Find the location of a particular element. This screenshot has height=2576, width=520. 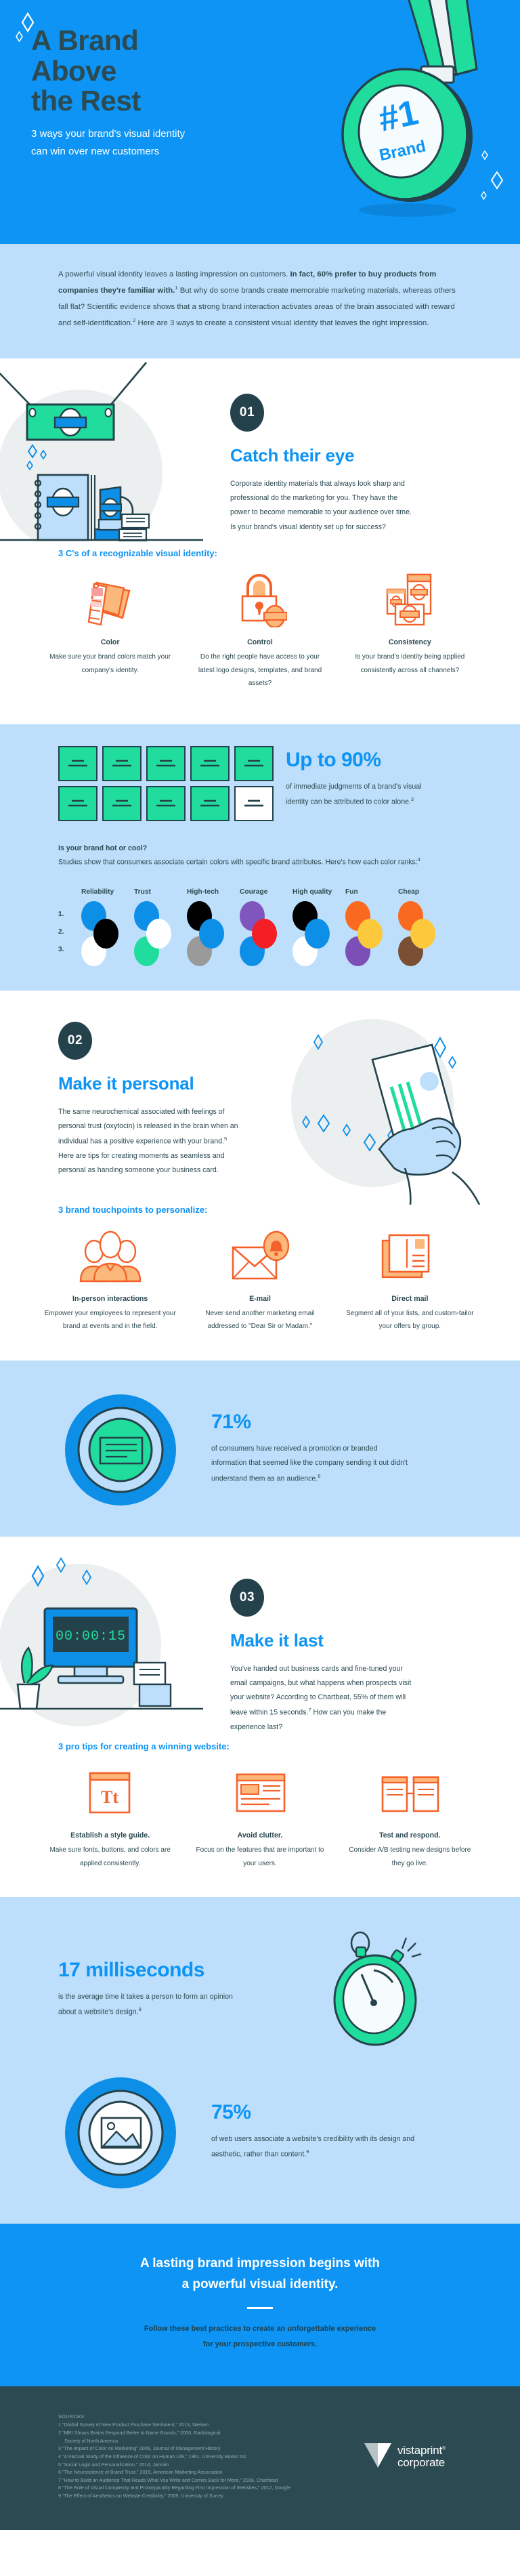

vistaprint-logo: vistaprint® corporate is located at coordinates (424, 2457).